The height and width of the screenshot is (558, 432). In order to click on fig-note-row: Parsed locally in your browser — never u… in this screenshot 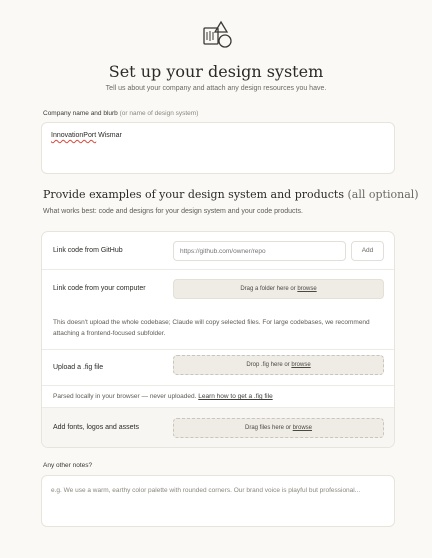, I will do `click(218, 397)`.